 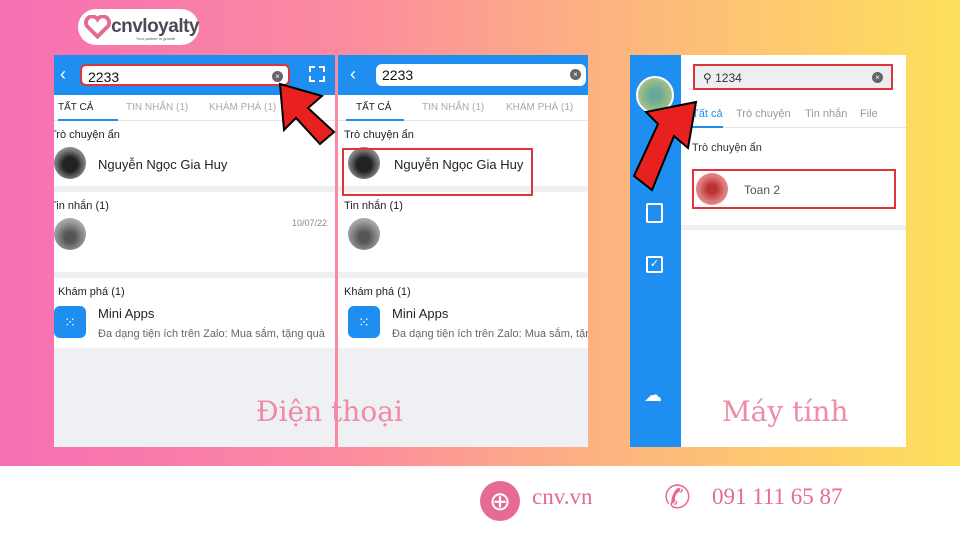 I want to click on footer-phone: 091 111 65 87, so click(x=777, y=497).